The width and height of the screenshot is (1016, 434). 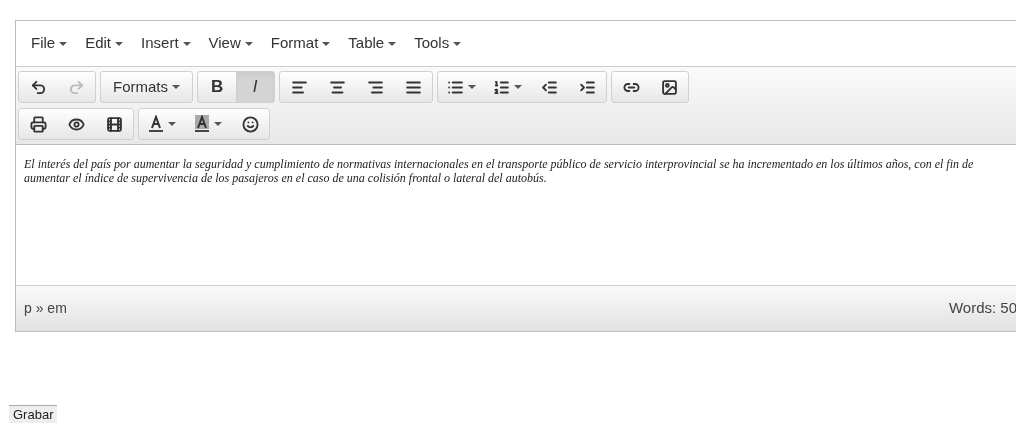 I want to click on printer-icon, so click(x=38, y=124).